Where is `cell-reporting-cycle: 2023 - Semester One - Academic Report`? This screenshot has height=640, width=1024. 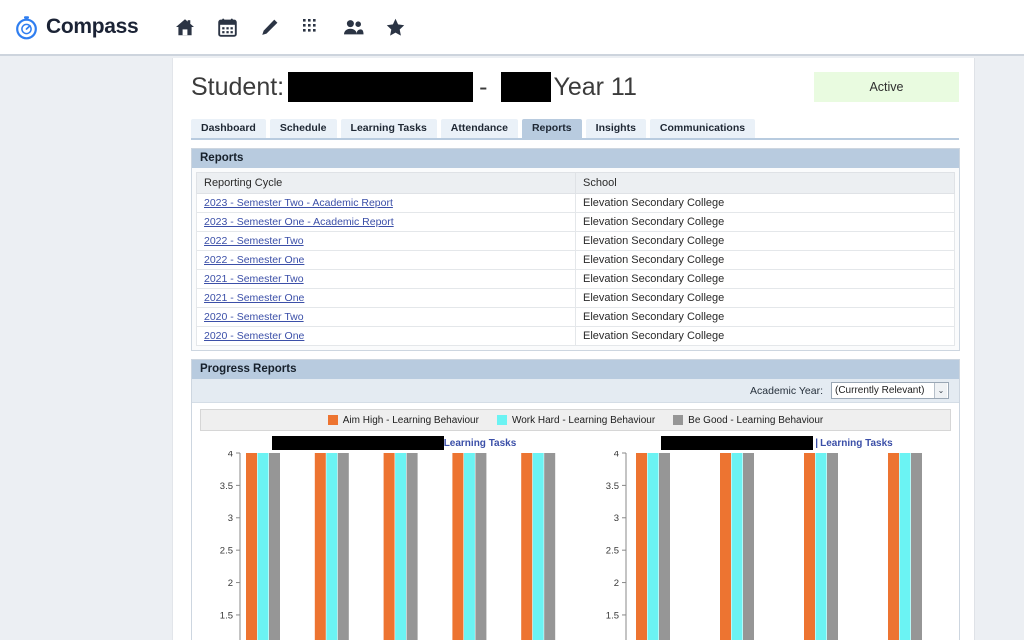
cell-reporting-cycle: 2023 - Semester One - Academic Report is located at coordinates (386, 222).